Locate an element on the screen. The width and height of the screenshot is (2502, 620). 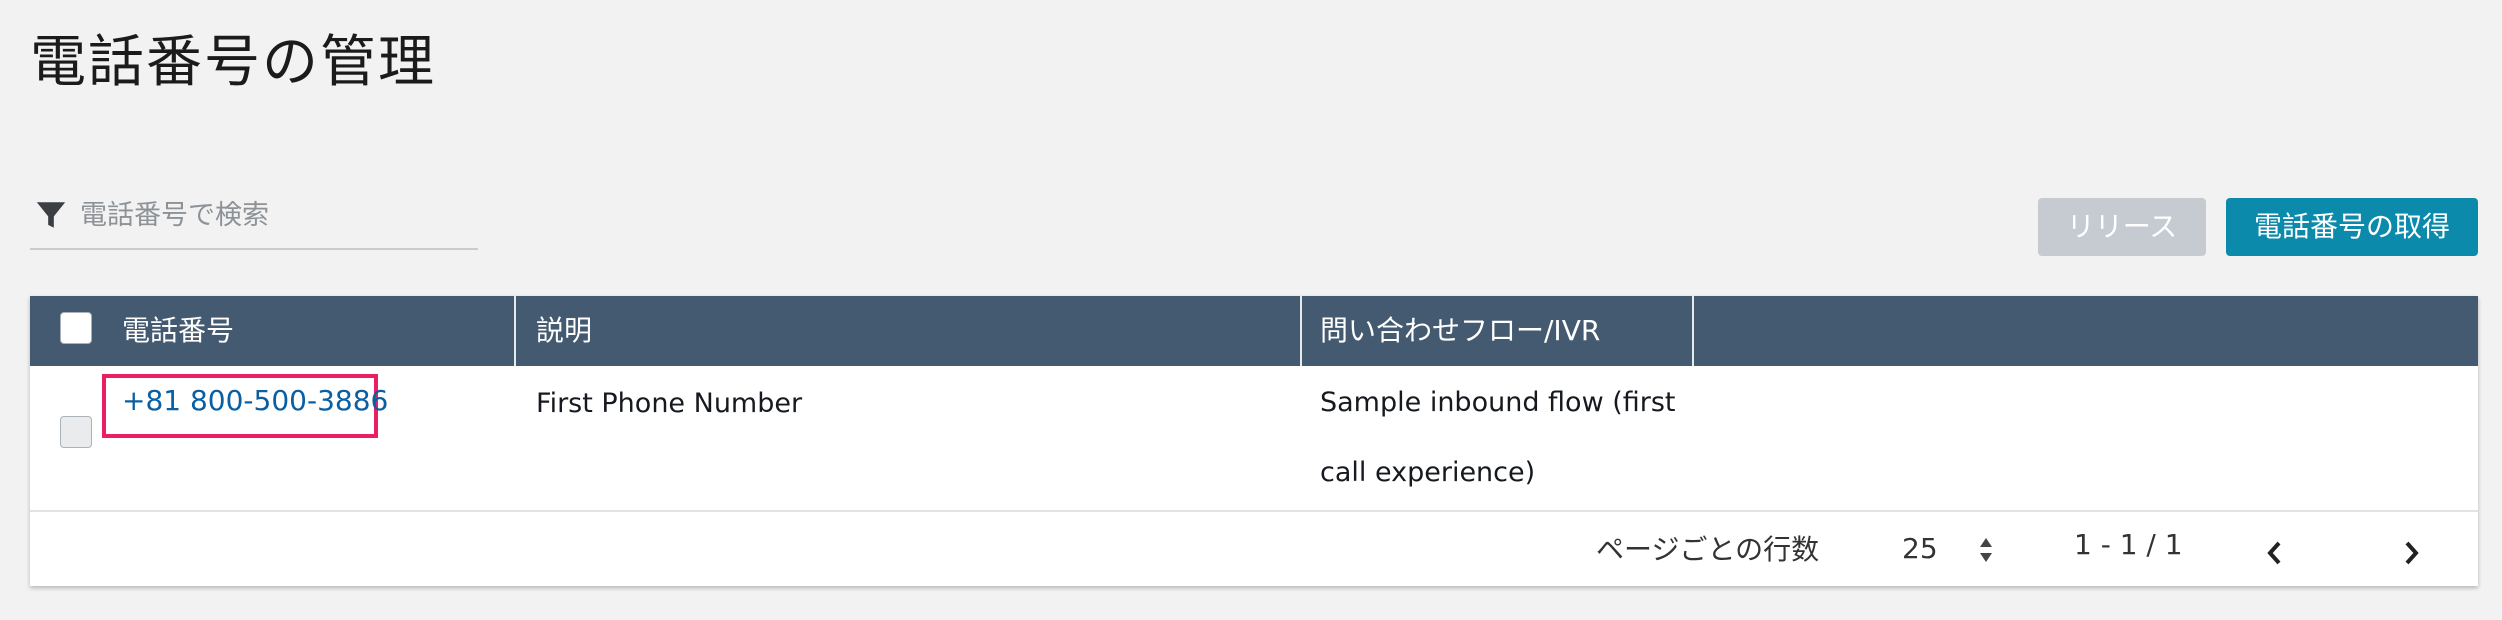
rows-per-page-select: 25 is located at coordinates (1920, 548).